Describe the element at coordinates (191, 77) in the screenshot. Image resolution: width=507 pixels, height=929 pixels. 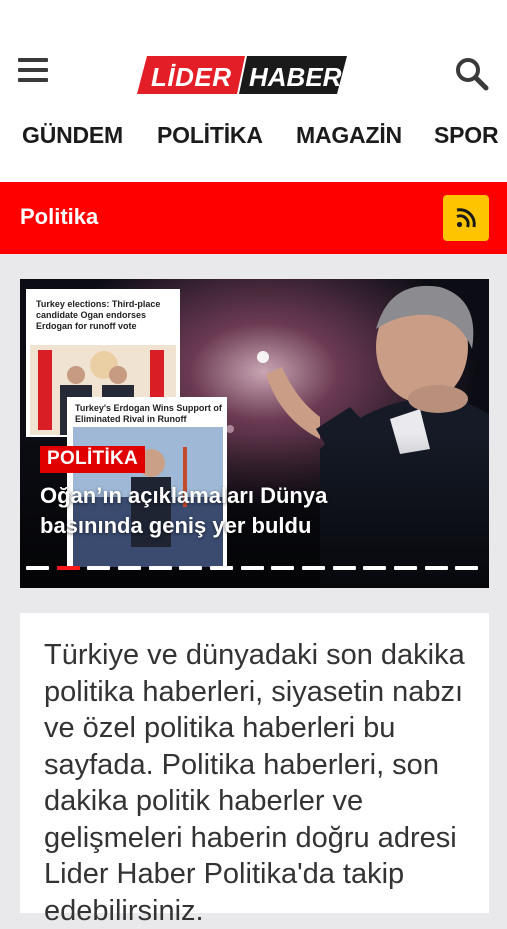
I see `logo-left-text: LİDER` at that location.